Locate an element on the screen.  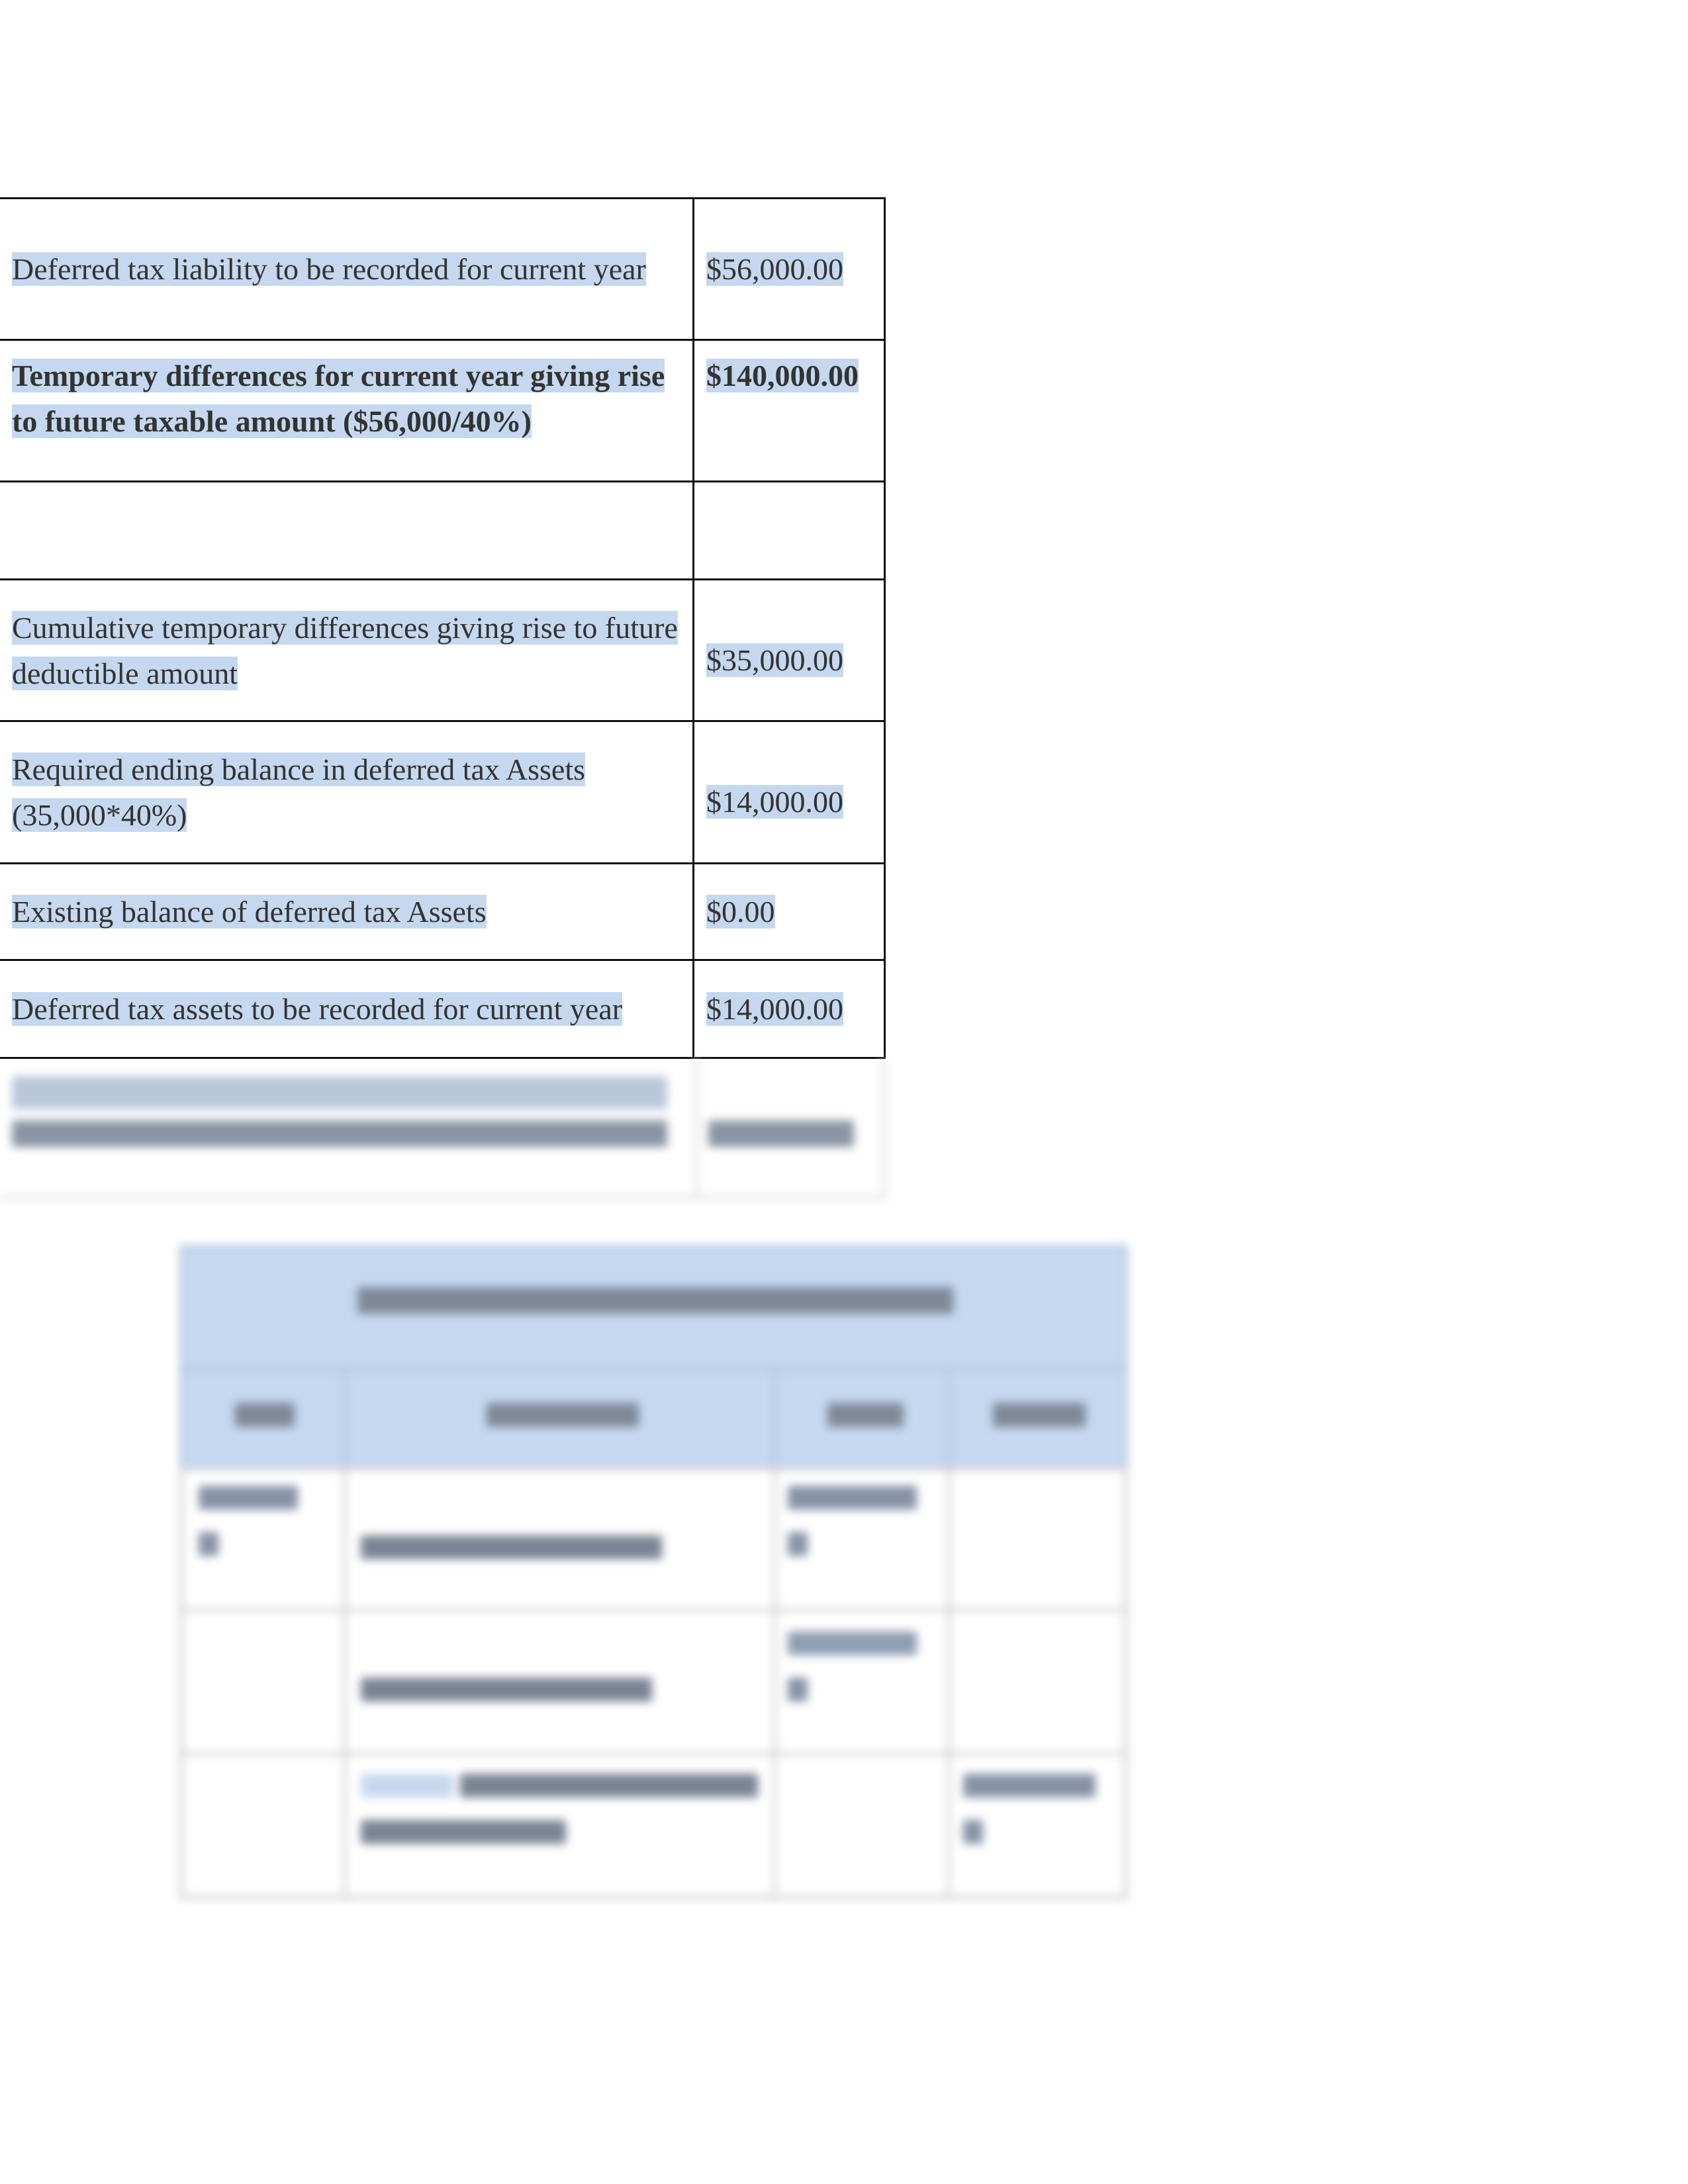
row-value: $0.00 is located at coordinates (789, 911).